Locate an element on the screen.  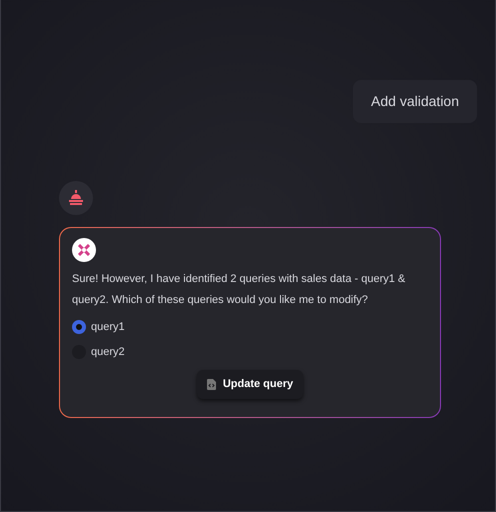
radio-button is located at coordinates (79, 327).